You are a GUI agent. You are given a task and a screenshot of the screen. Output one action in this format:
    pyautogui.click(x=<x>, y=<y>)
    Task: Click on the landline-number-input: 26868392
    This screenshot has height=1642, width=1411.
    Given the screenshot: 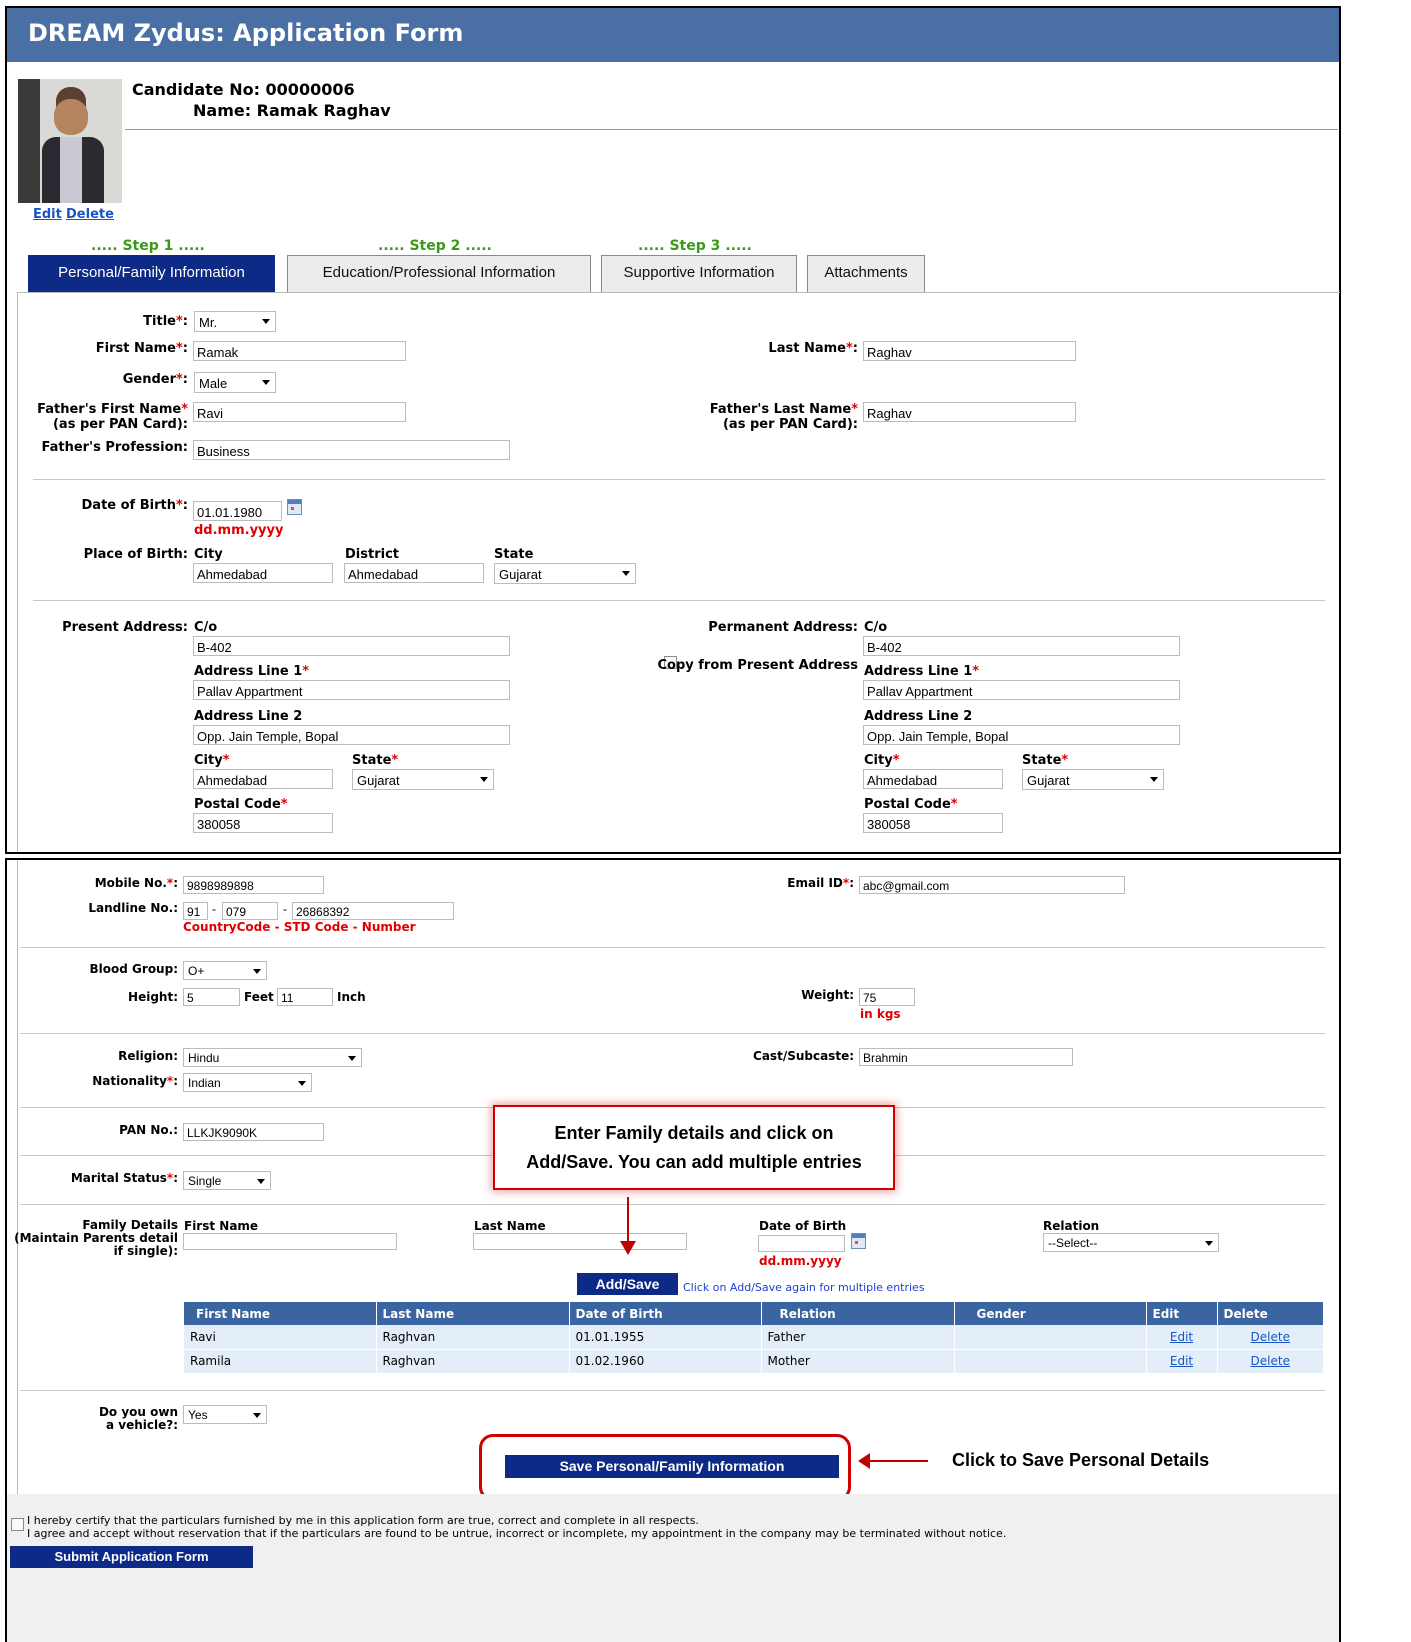 What is the action you would take?
    pyautogui.click(x=373, y=911)
    